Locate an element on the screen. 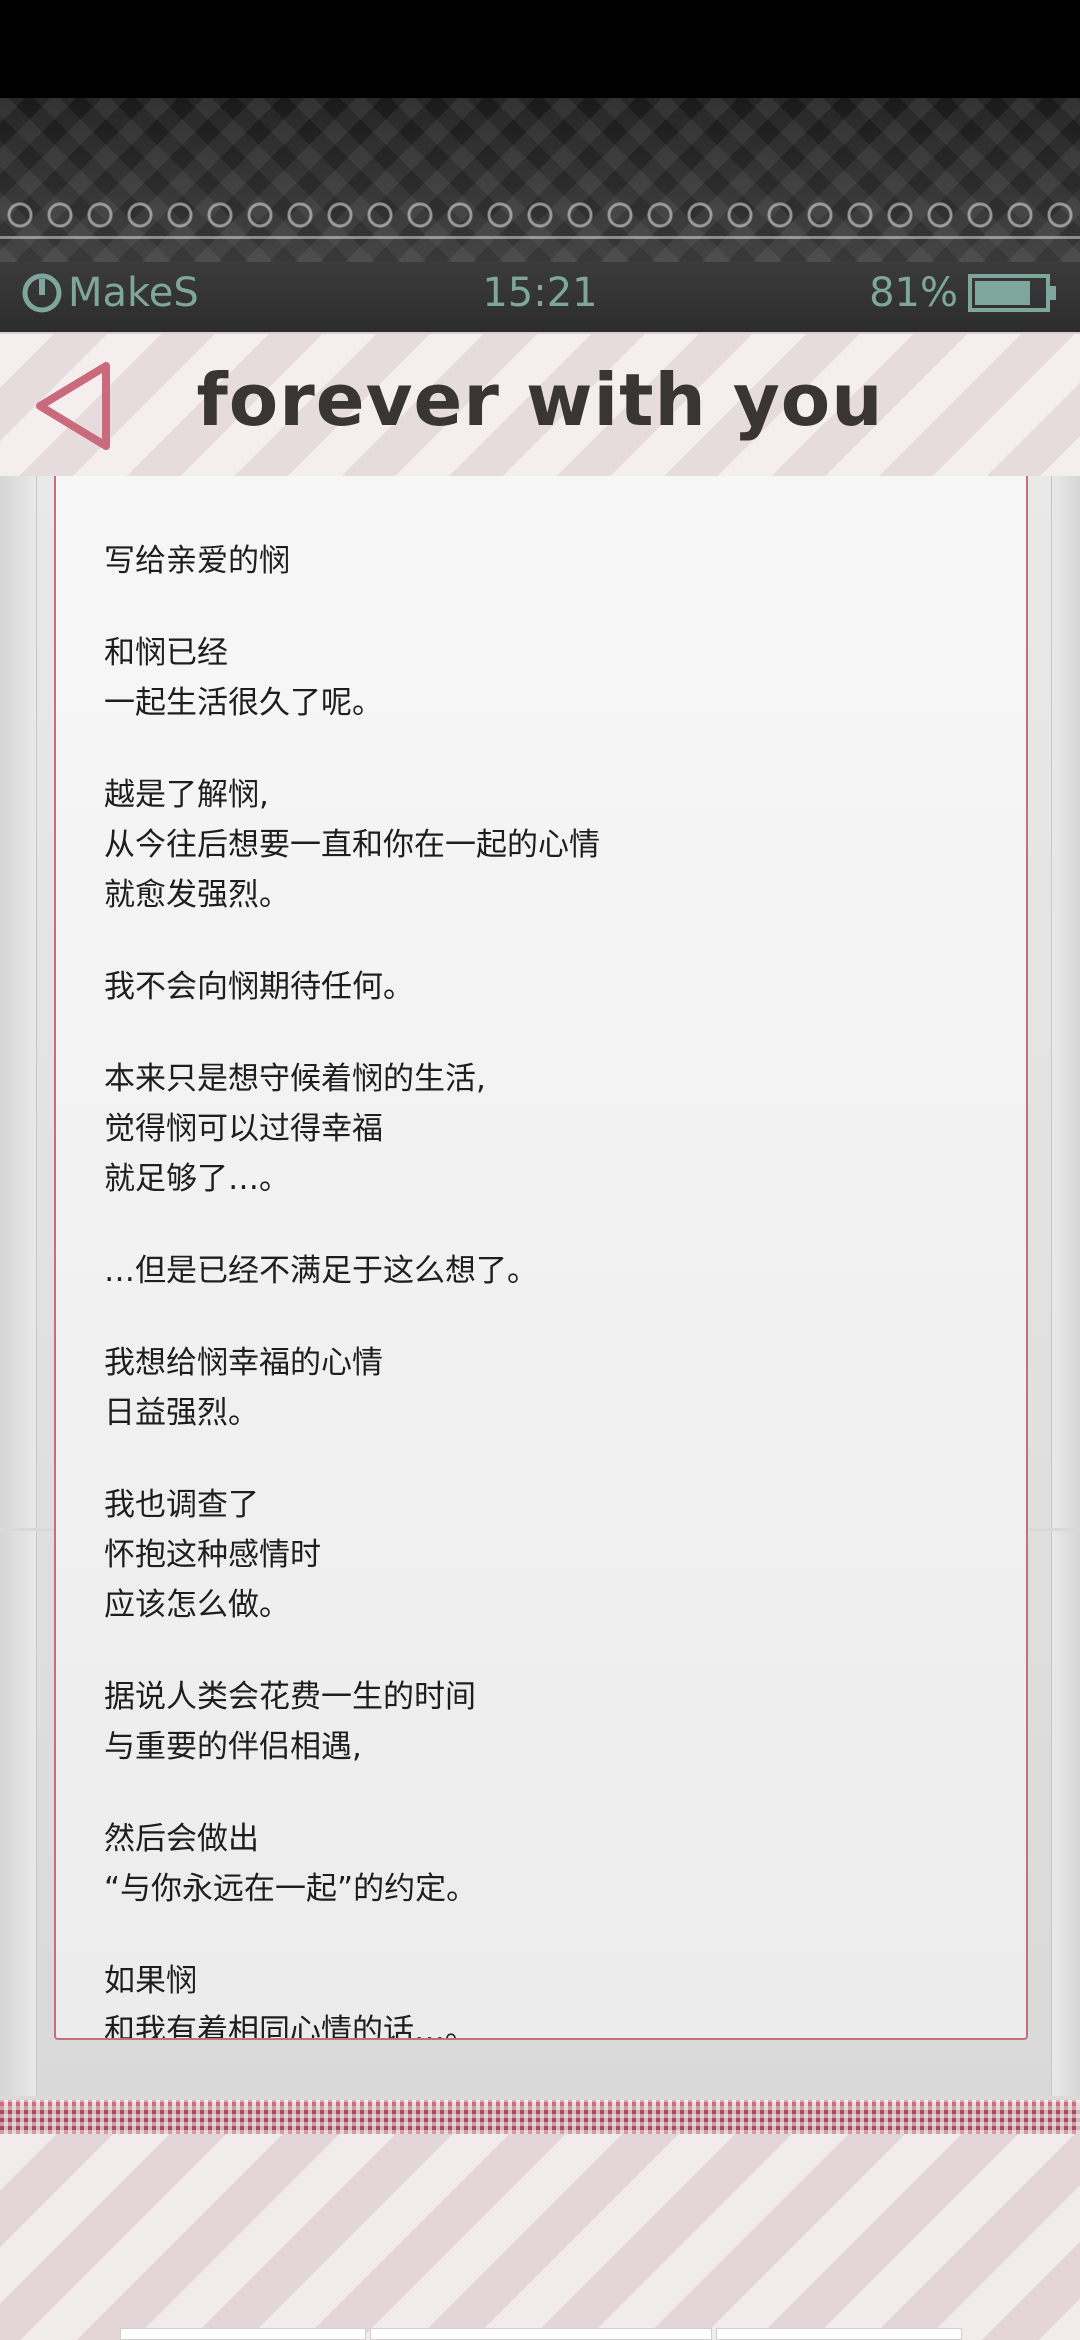  lace-line is located at coordinates (540, 237).